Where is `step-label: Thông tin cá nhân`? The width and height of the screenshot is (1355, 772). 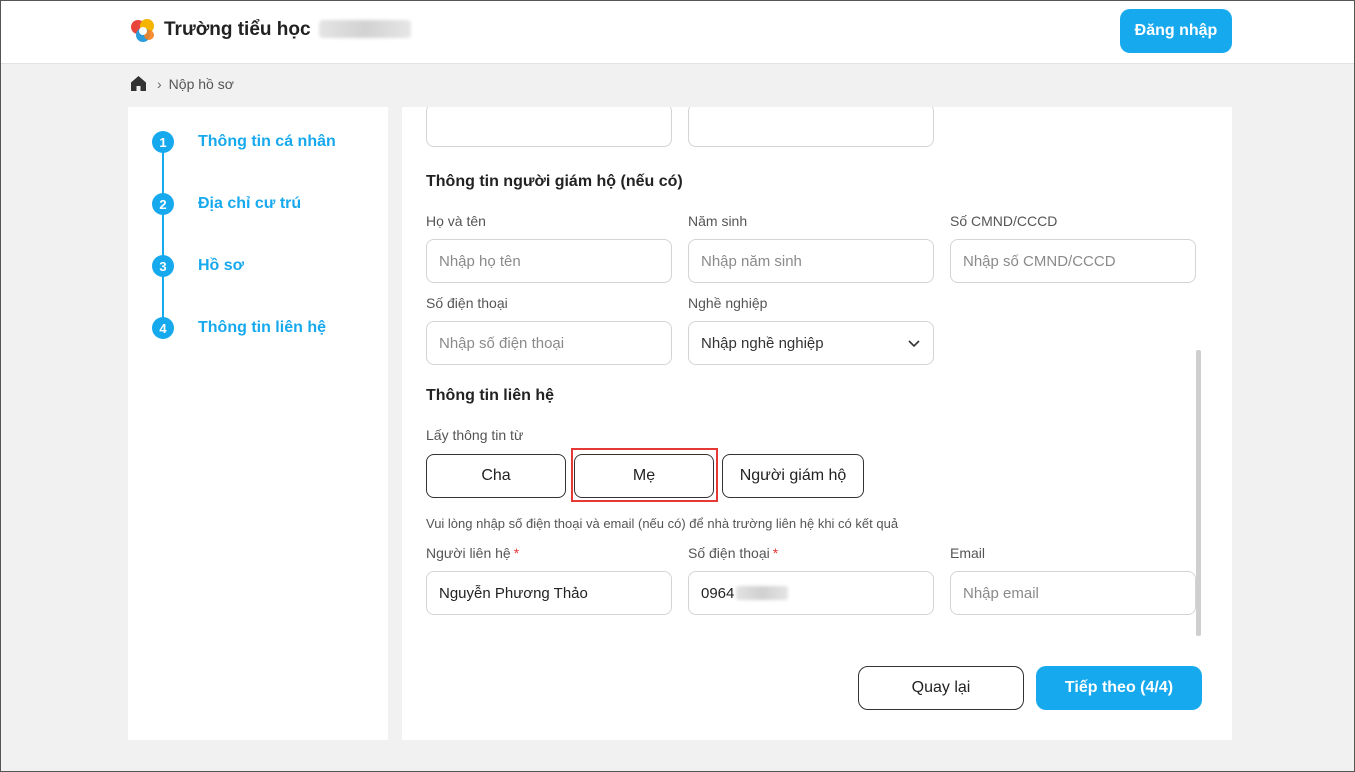 step-label: Thông tin cá nhân is located at coordinates (267, 141).